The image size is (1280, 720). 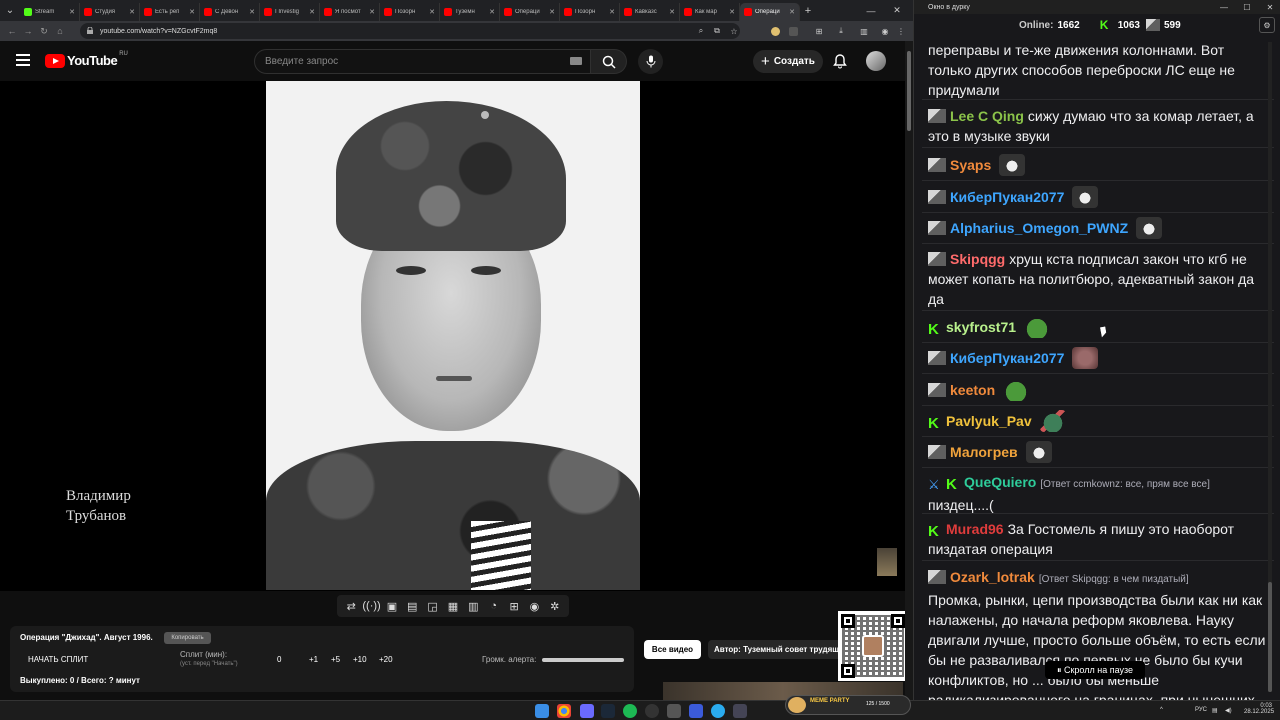 What do you see at coordinates (909, 370) in the screenshot?
I see `page-scrollbar` at bounding box center [909, 370].